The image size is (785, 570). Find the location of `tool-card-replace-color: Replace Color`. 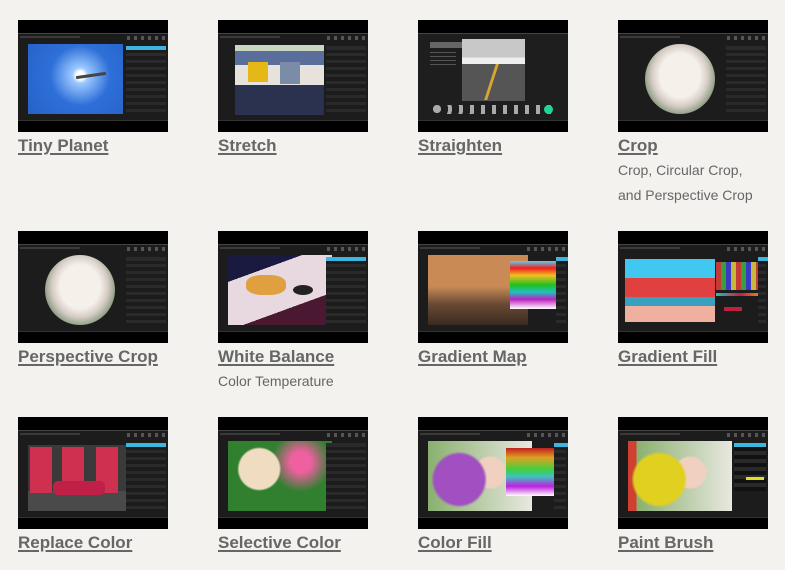

tool-card-replace-color: Replace Color is located at coordinates (93, 485).